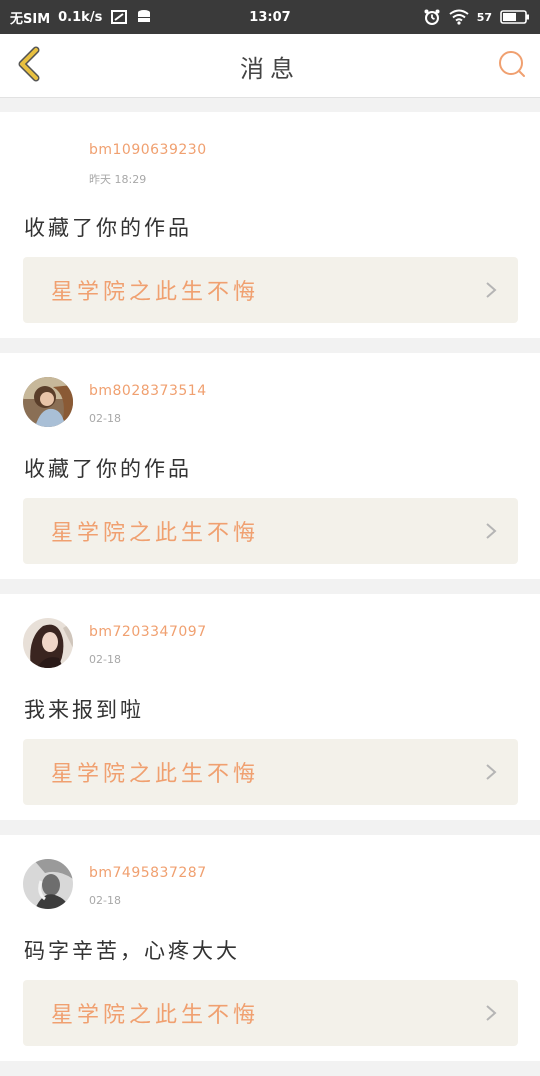 The height and width of the screenshot is (1076, 540). I want to click on username: bm1090639230, so click(148, 150).